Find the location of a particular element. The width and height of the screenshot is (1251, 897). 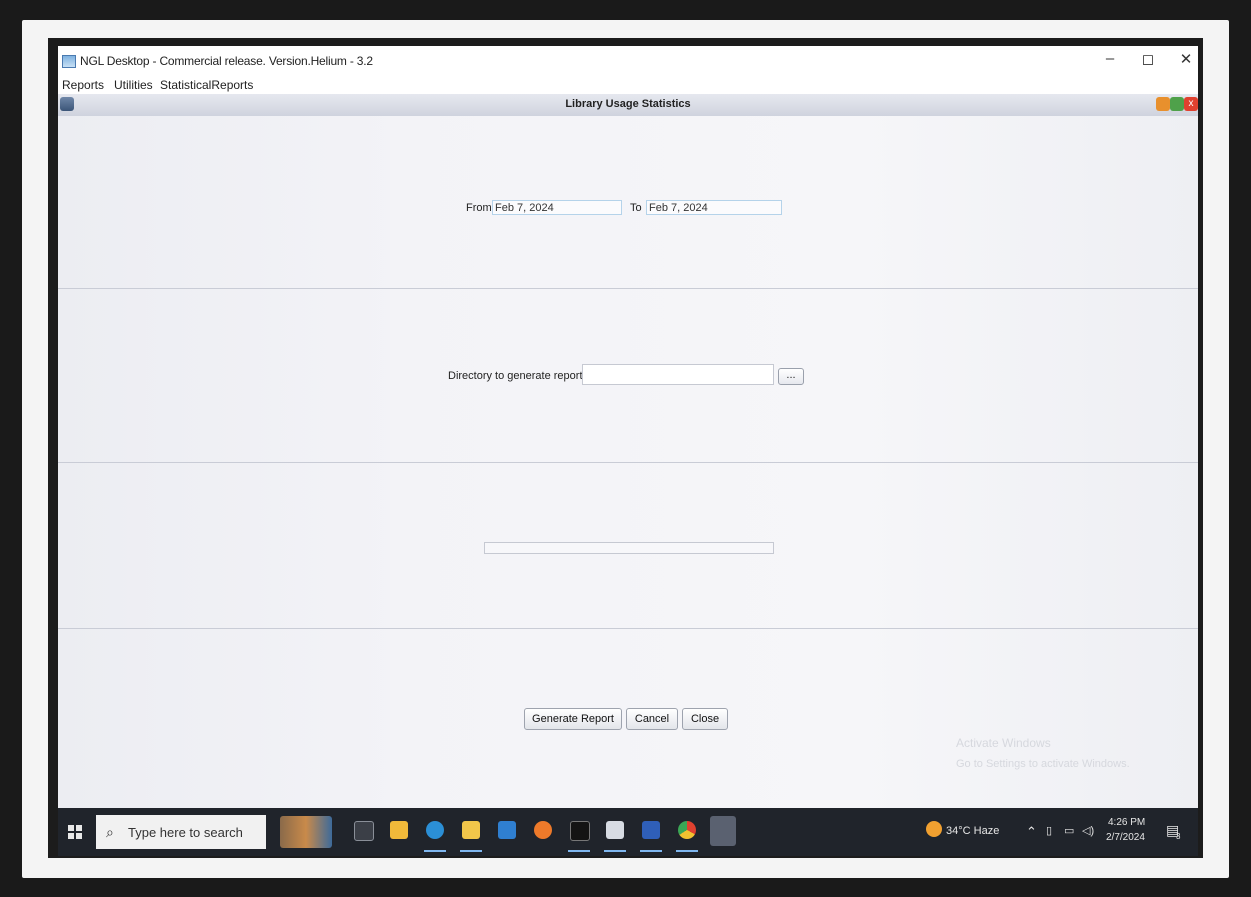

activation-watermark-title: Activate Windows is located at coordinates (1003, 743).